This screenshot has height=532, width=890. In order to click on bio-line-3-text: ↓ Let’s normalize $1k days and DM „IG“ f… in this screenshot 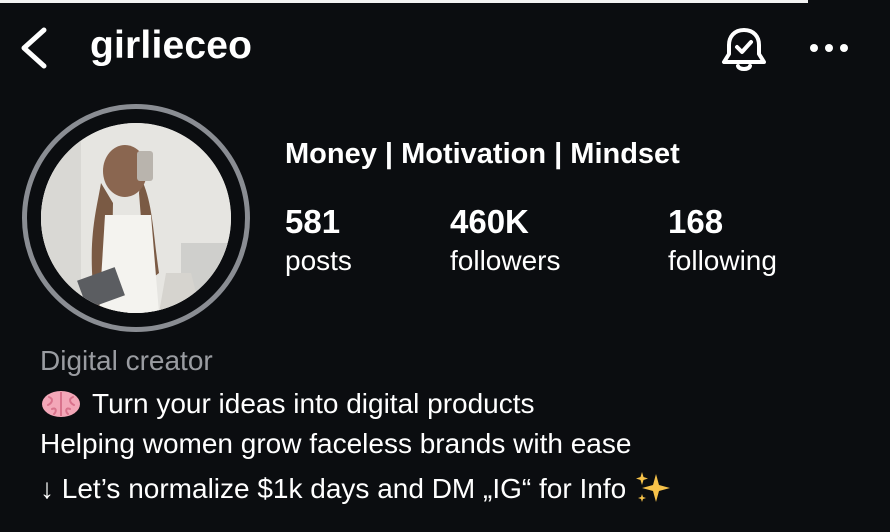, I will do `click(333, 488)`.